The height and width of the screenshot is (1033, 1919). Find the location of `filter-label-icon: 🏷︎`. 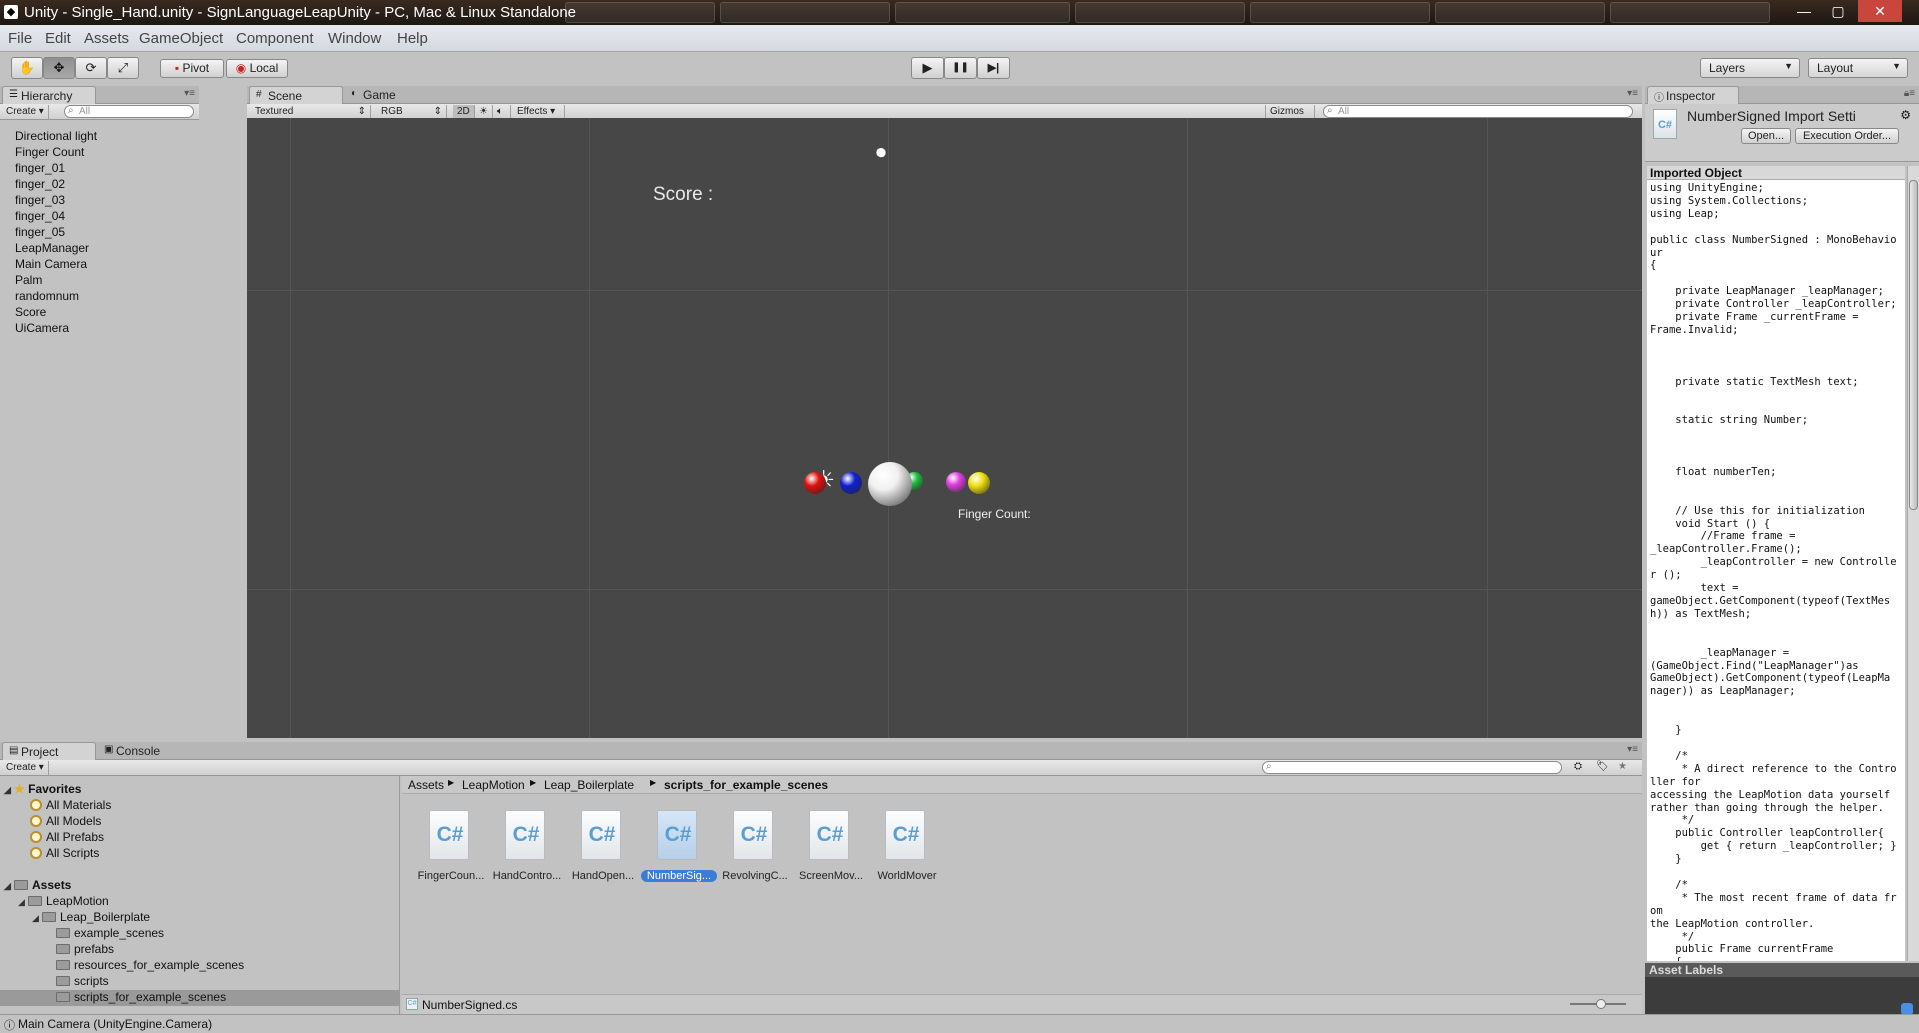

filter-label-icon: 🏷︎ is located at coordinates (1602, 766).